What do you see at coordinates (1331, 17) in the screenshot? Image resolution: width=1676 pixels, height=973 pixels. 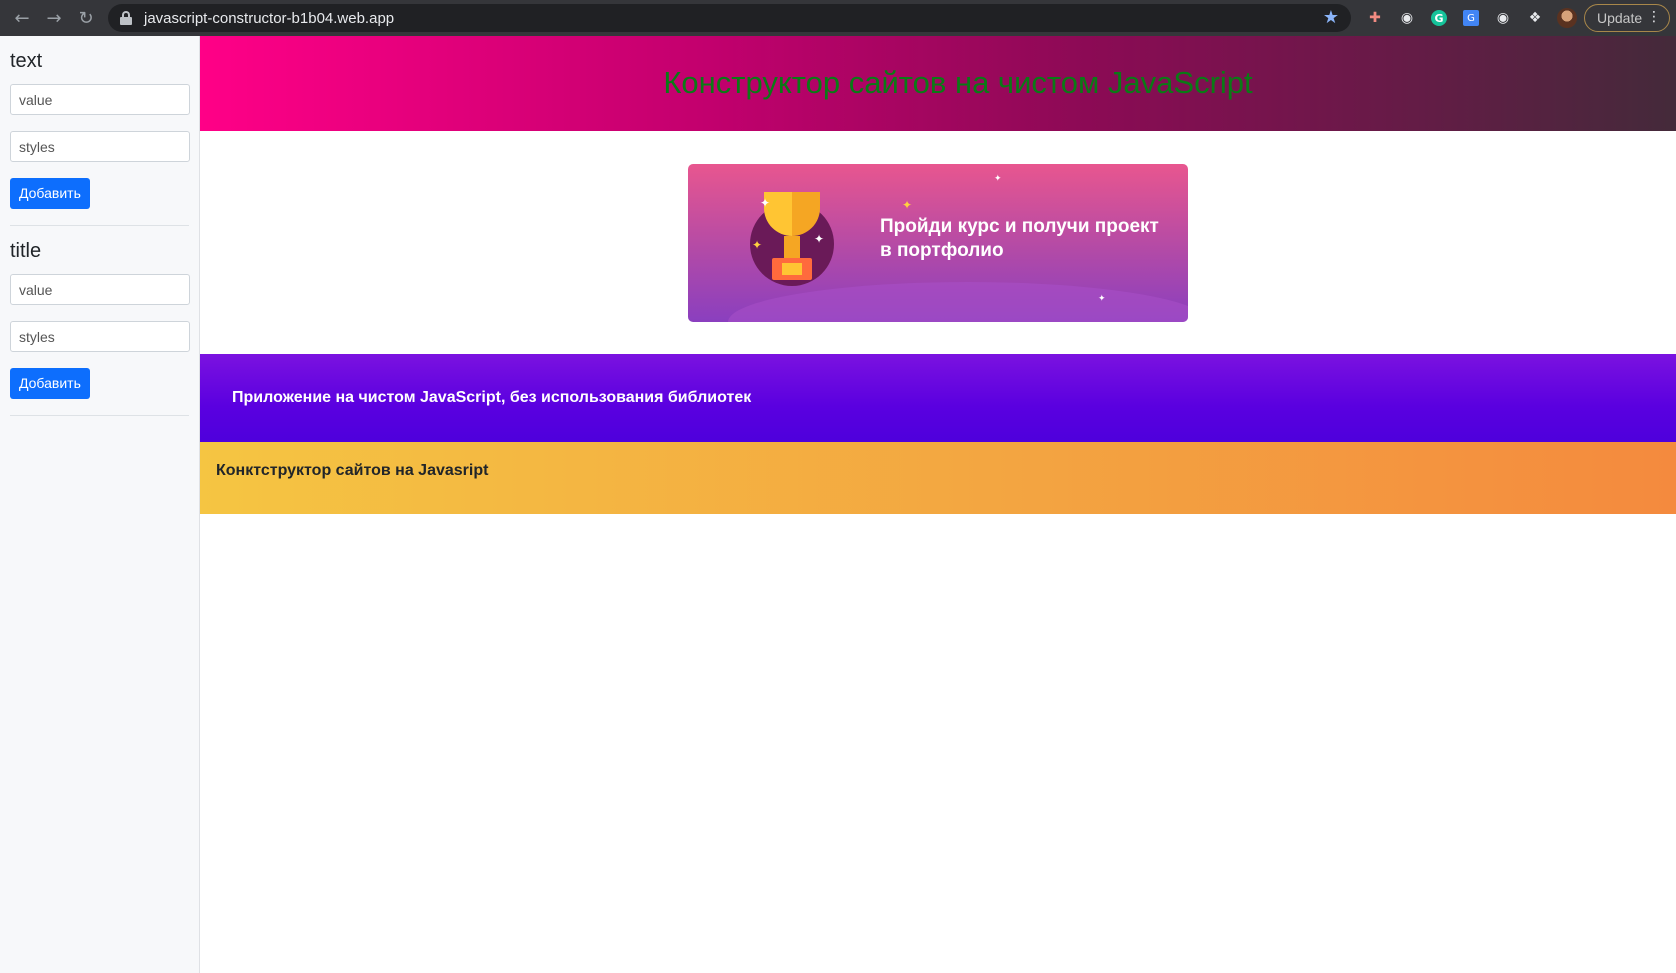 I see `star-icon: ★` at bounding box center [1331, 17].